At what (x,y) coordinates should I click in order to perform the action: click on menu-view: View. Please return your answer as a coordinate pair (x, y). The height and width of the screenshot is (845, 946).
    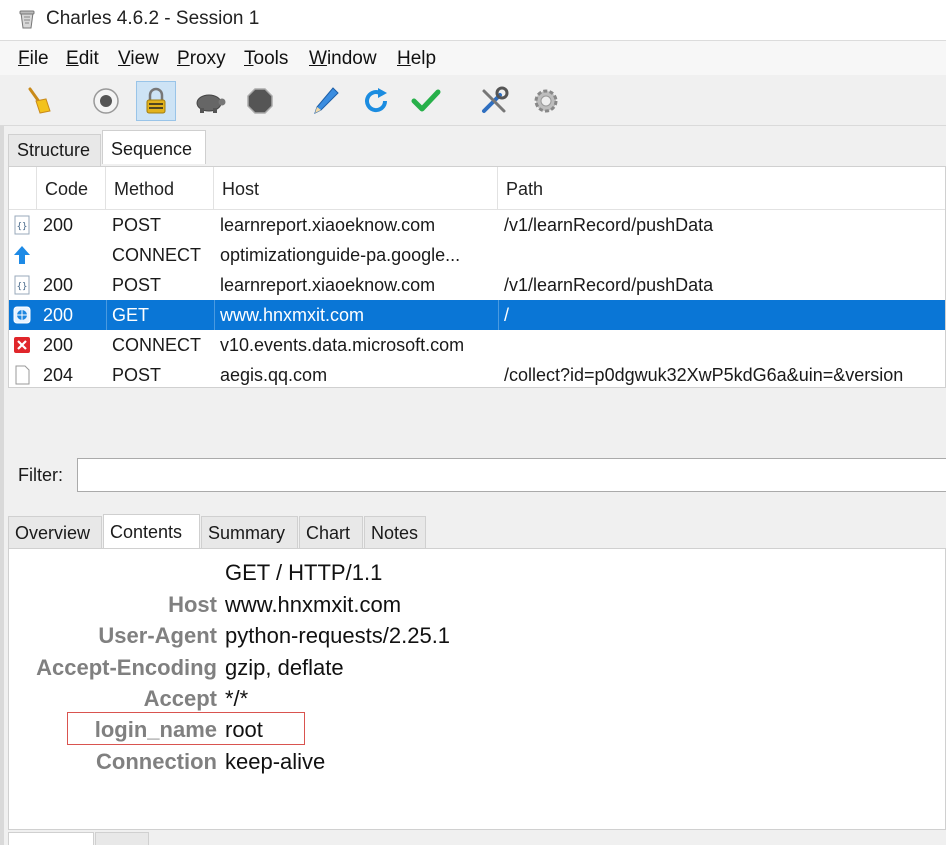
    Looking at the image, I should click on (138, 59).